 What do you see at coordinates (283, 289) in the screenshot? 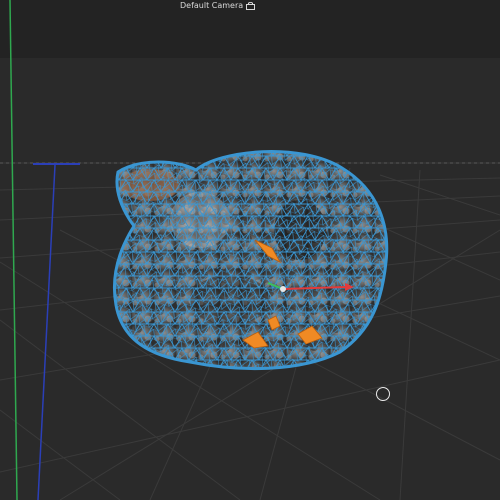
I see `gizmo-center` at bounding box center [283, 289].